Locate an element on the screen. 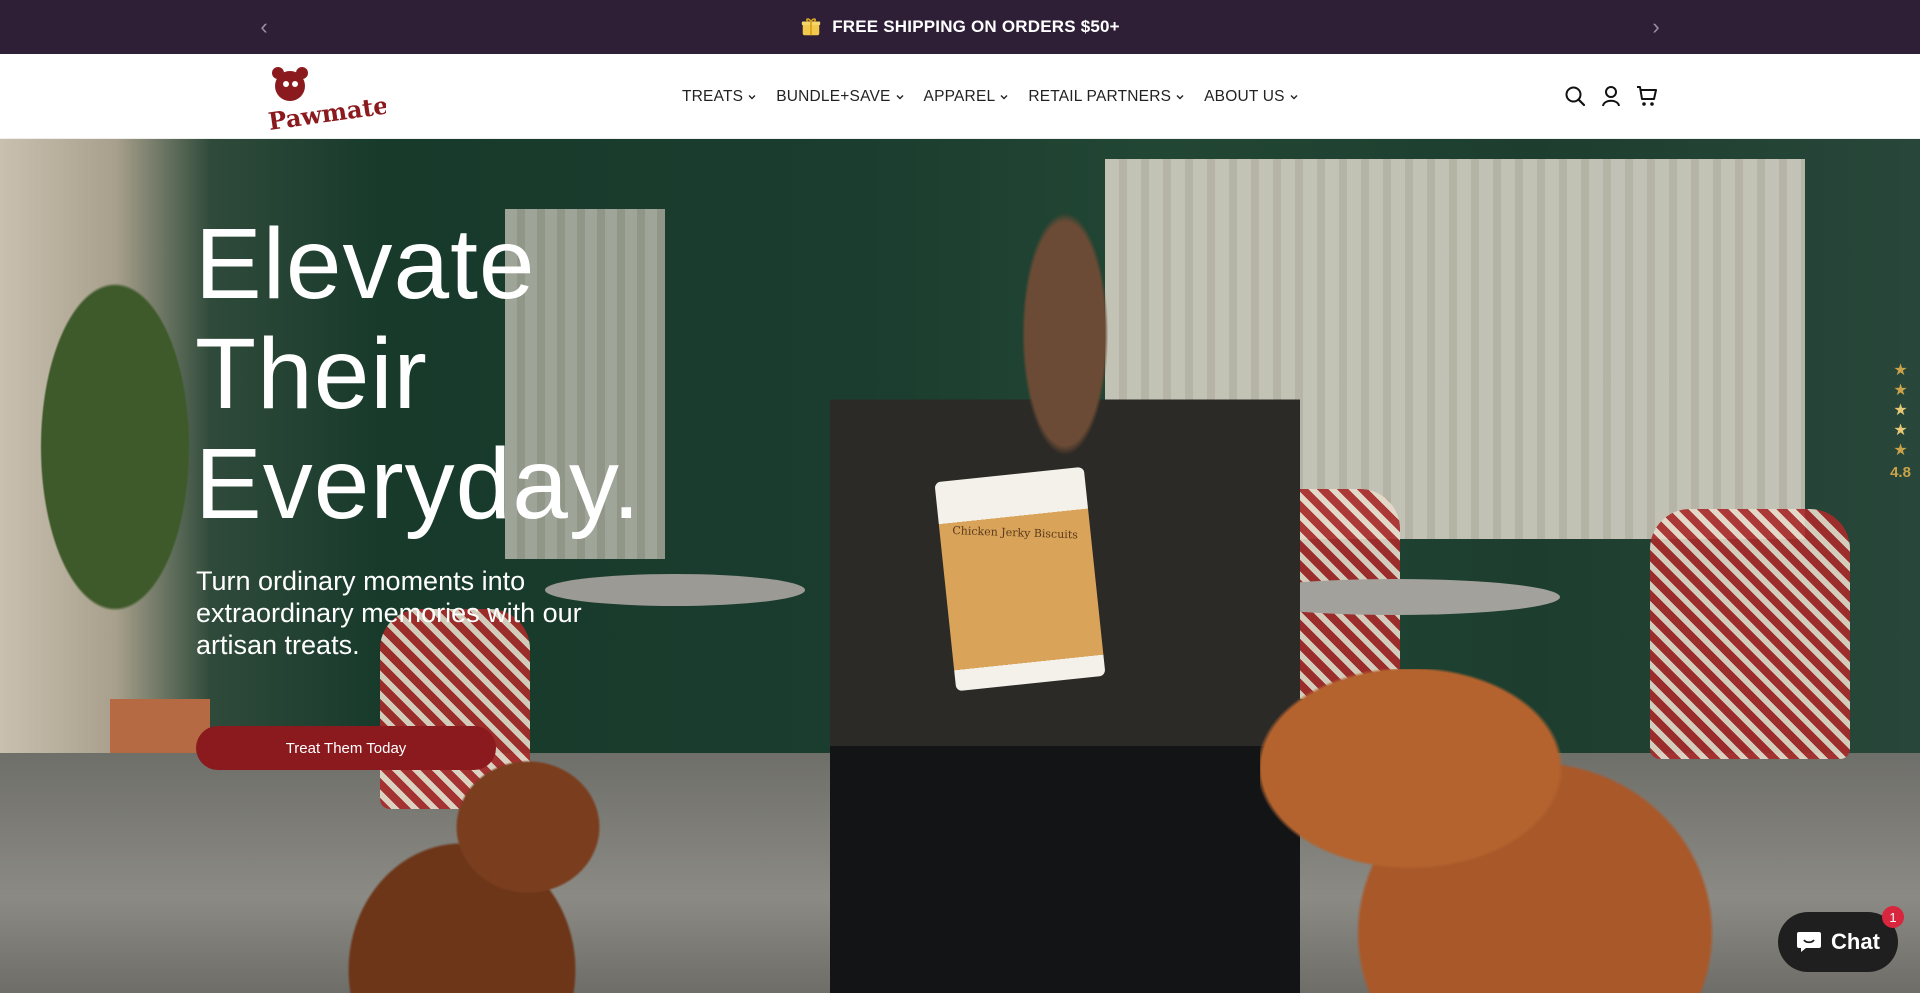 Image resolution: width=1920 pixels, height=993 pixels. cart-icon is located at coordinates (1647, 96).